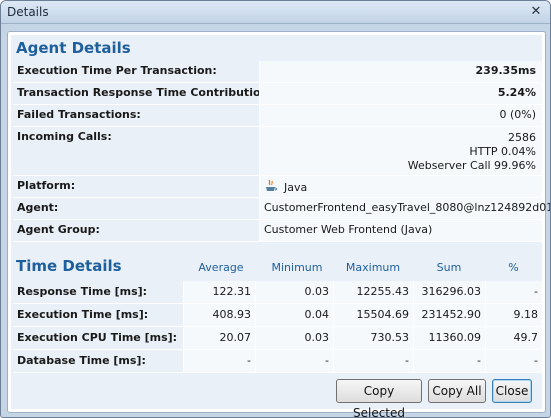 This screenshot has width=551, height=418. What do you see at coordinates (277, 187) in the screenshot?
I see `table-row: Platform: Java` at bounding box center [277, 187].